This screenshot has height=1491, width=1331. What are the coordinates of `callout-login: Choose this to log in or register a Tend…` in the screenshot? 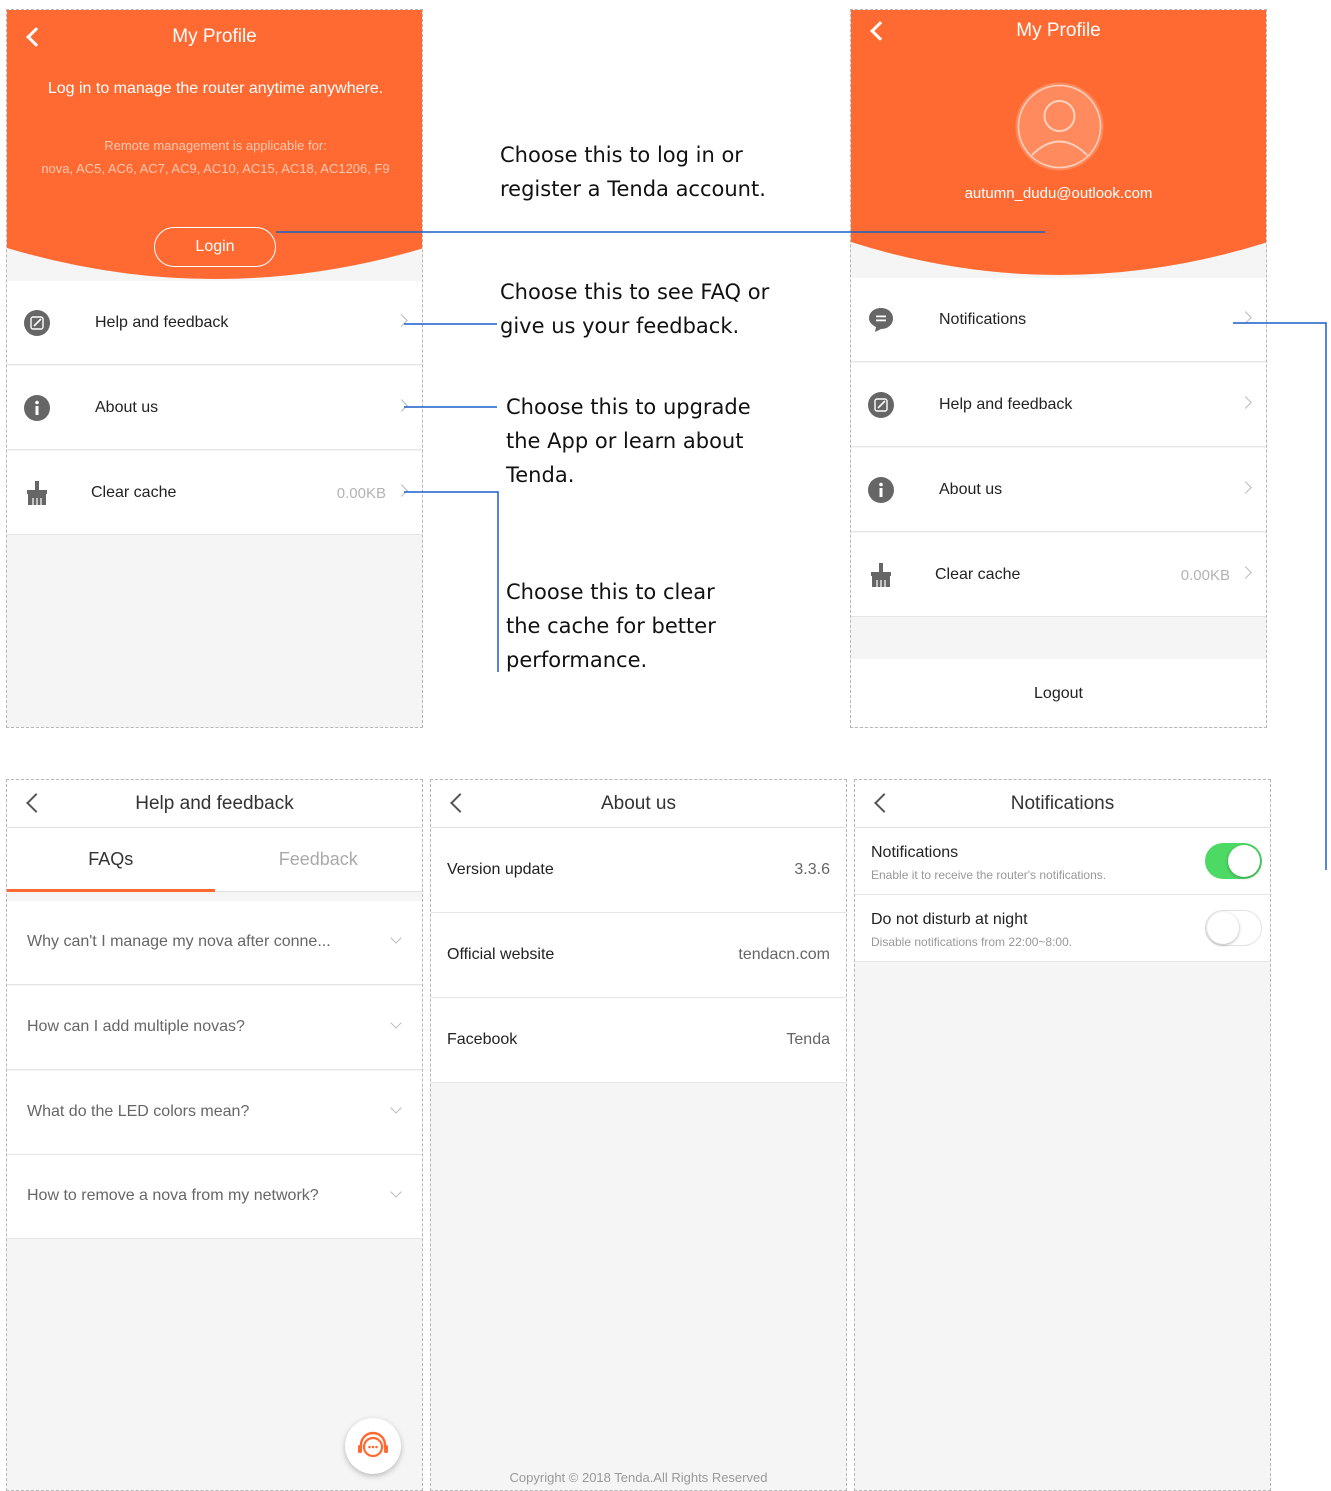 It's located at (633, 172).